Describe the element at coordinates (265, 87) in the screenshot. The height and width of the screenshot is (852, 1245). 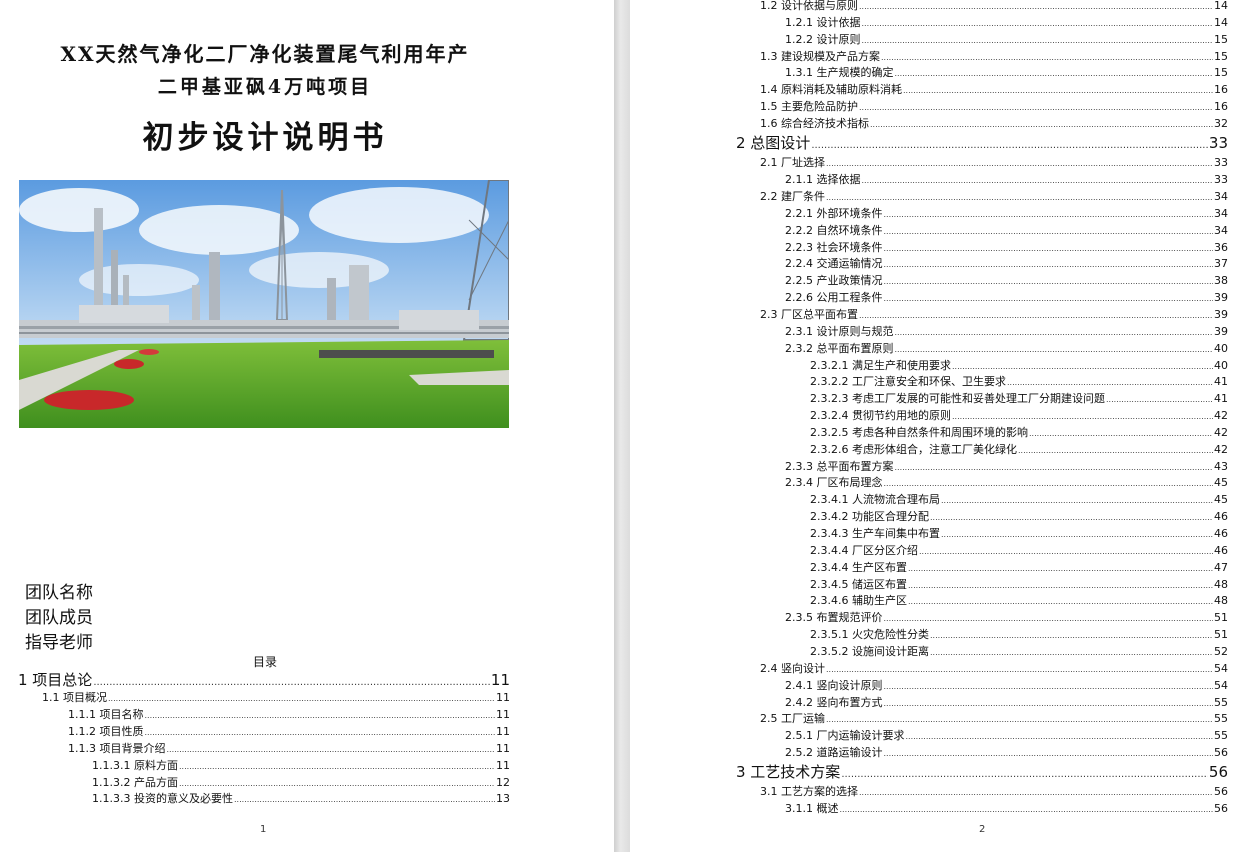
I see `cover-title-line2: 二甲基亚砜4万吨项目` at that location.